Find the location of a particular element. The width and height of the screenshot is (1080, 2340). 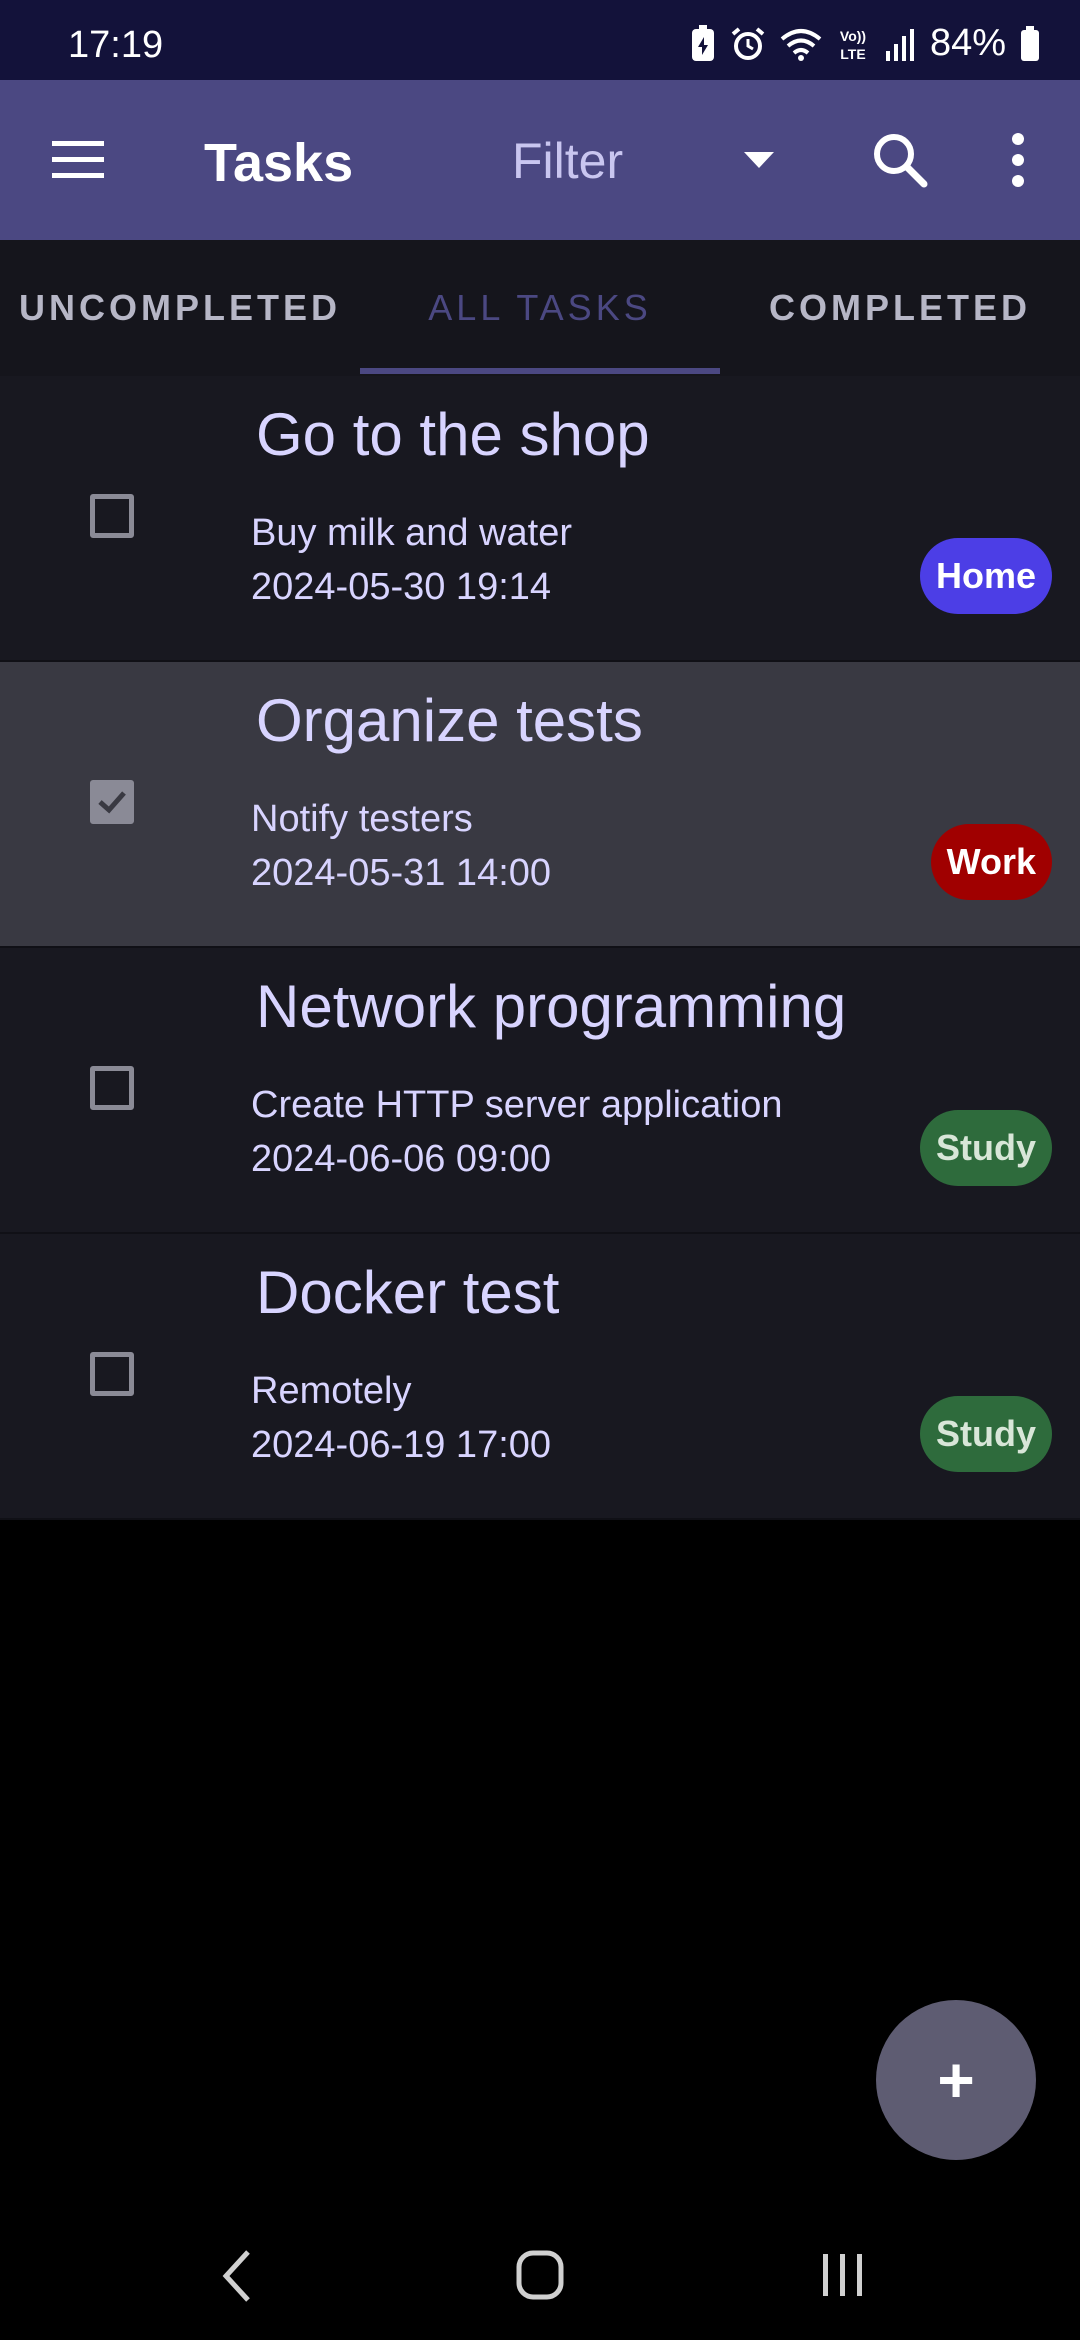

tab-all-tasks: ALL TASKS is located at coordinates (540, 308).